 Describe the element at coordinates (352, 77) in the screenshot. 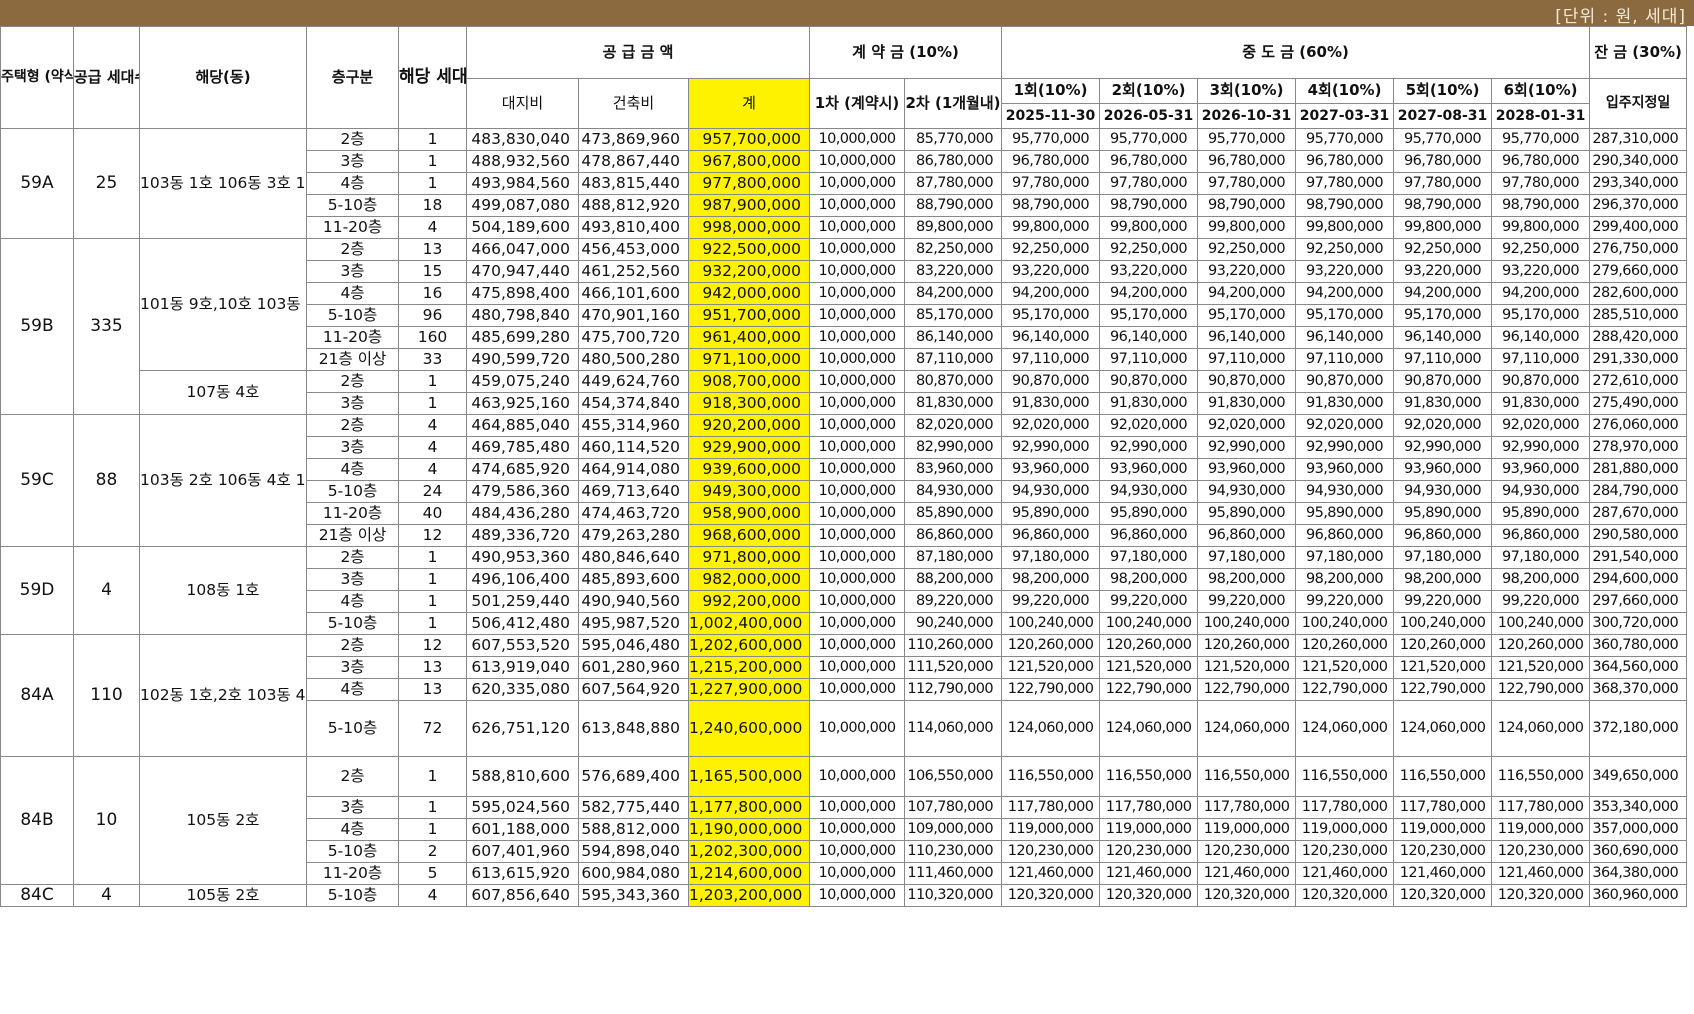

I see `header-floor: 층구분` at that location.